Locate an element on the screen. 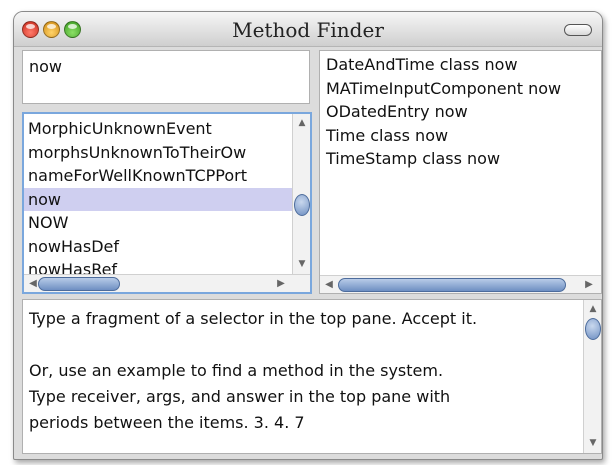 This screenshot has height=465, width=612. list-item: MATimeInputComponent now is located at coordinates (443, 89).